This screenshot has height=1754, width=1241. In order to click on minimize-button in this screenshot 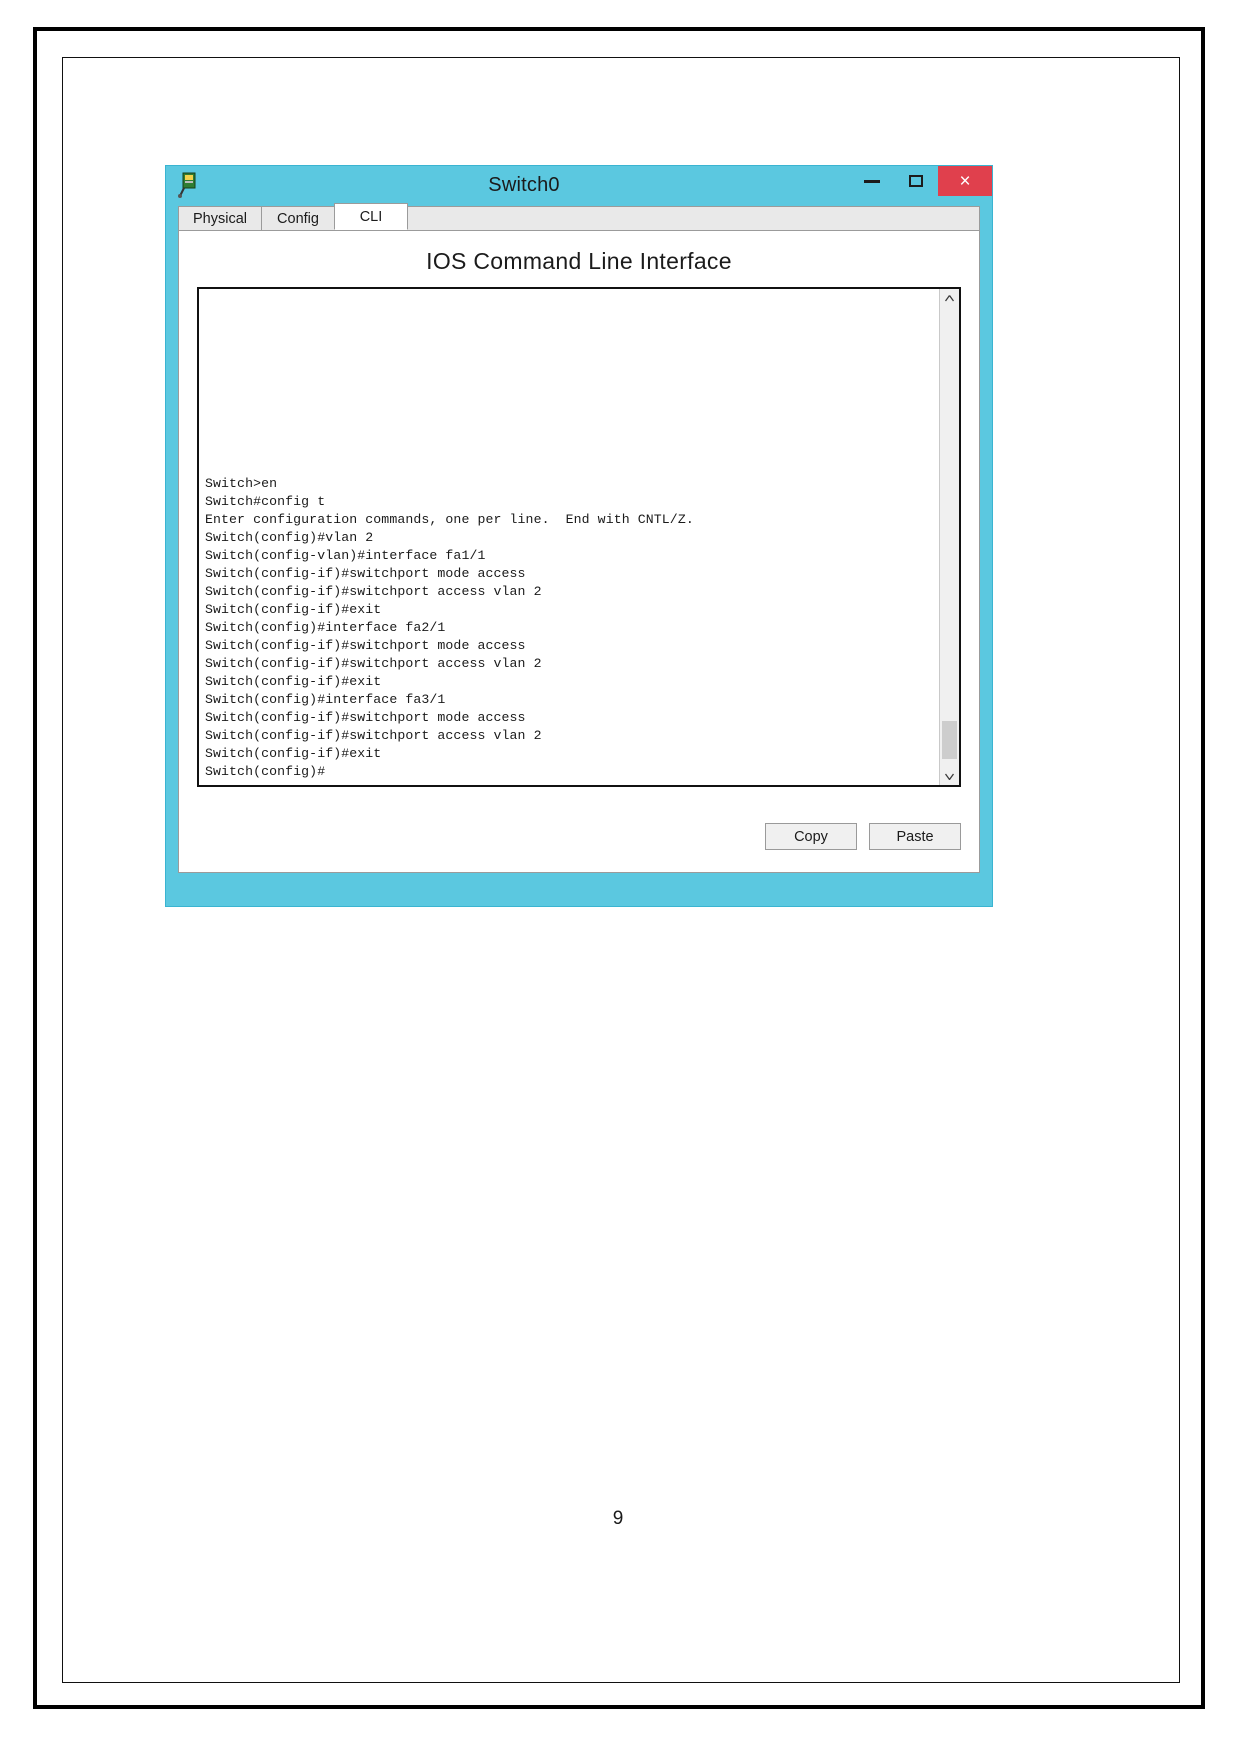, I will do `click(872, 181)`.